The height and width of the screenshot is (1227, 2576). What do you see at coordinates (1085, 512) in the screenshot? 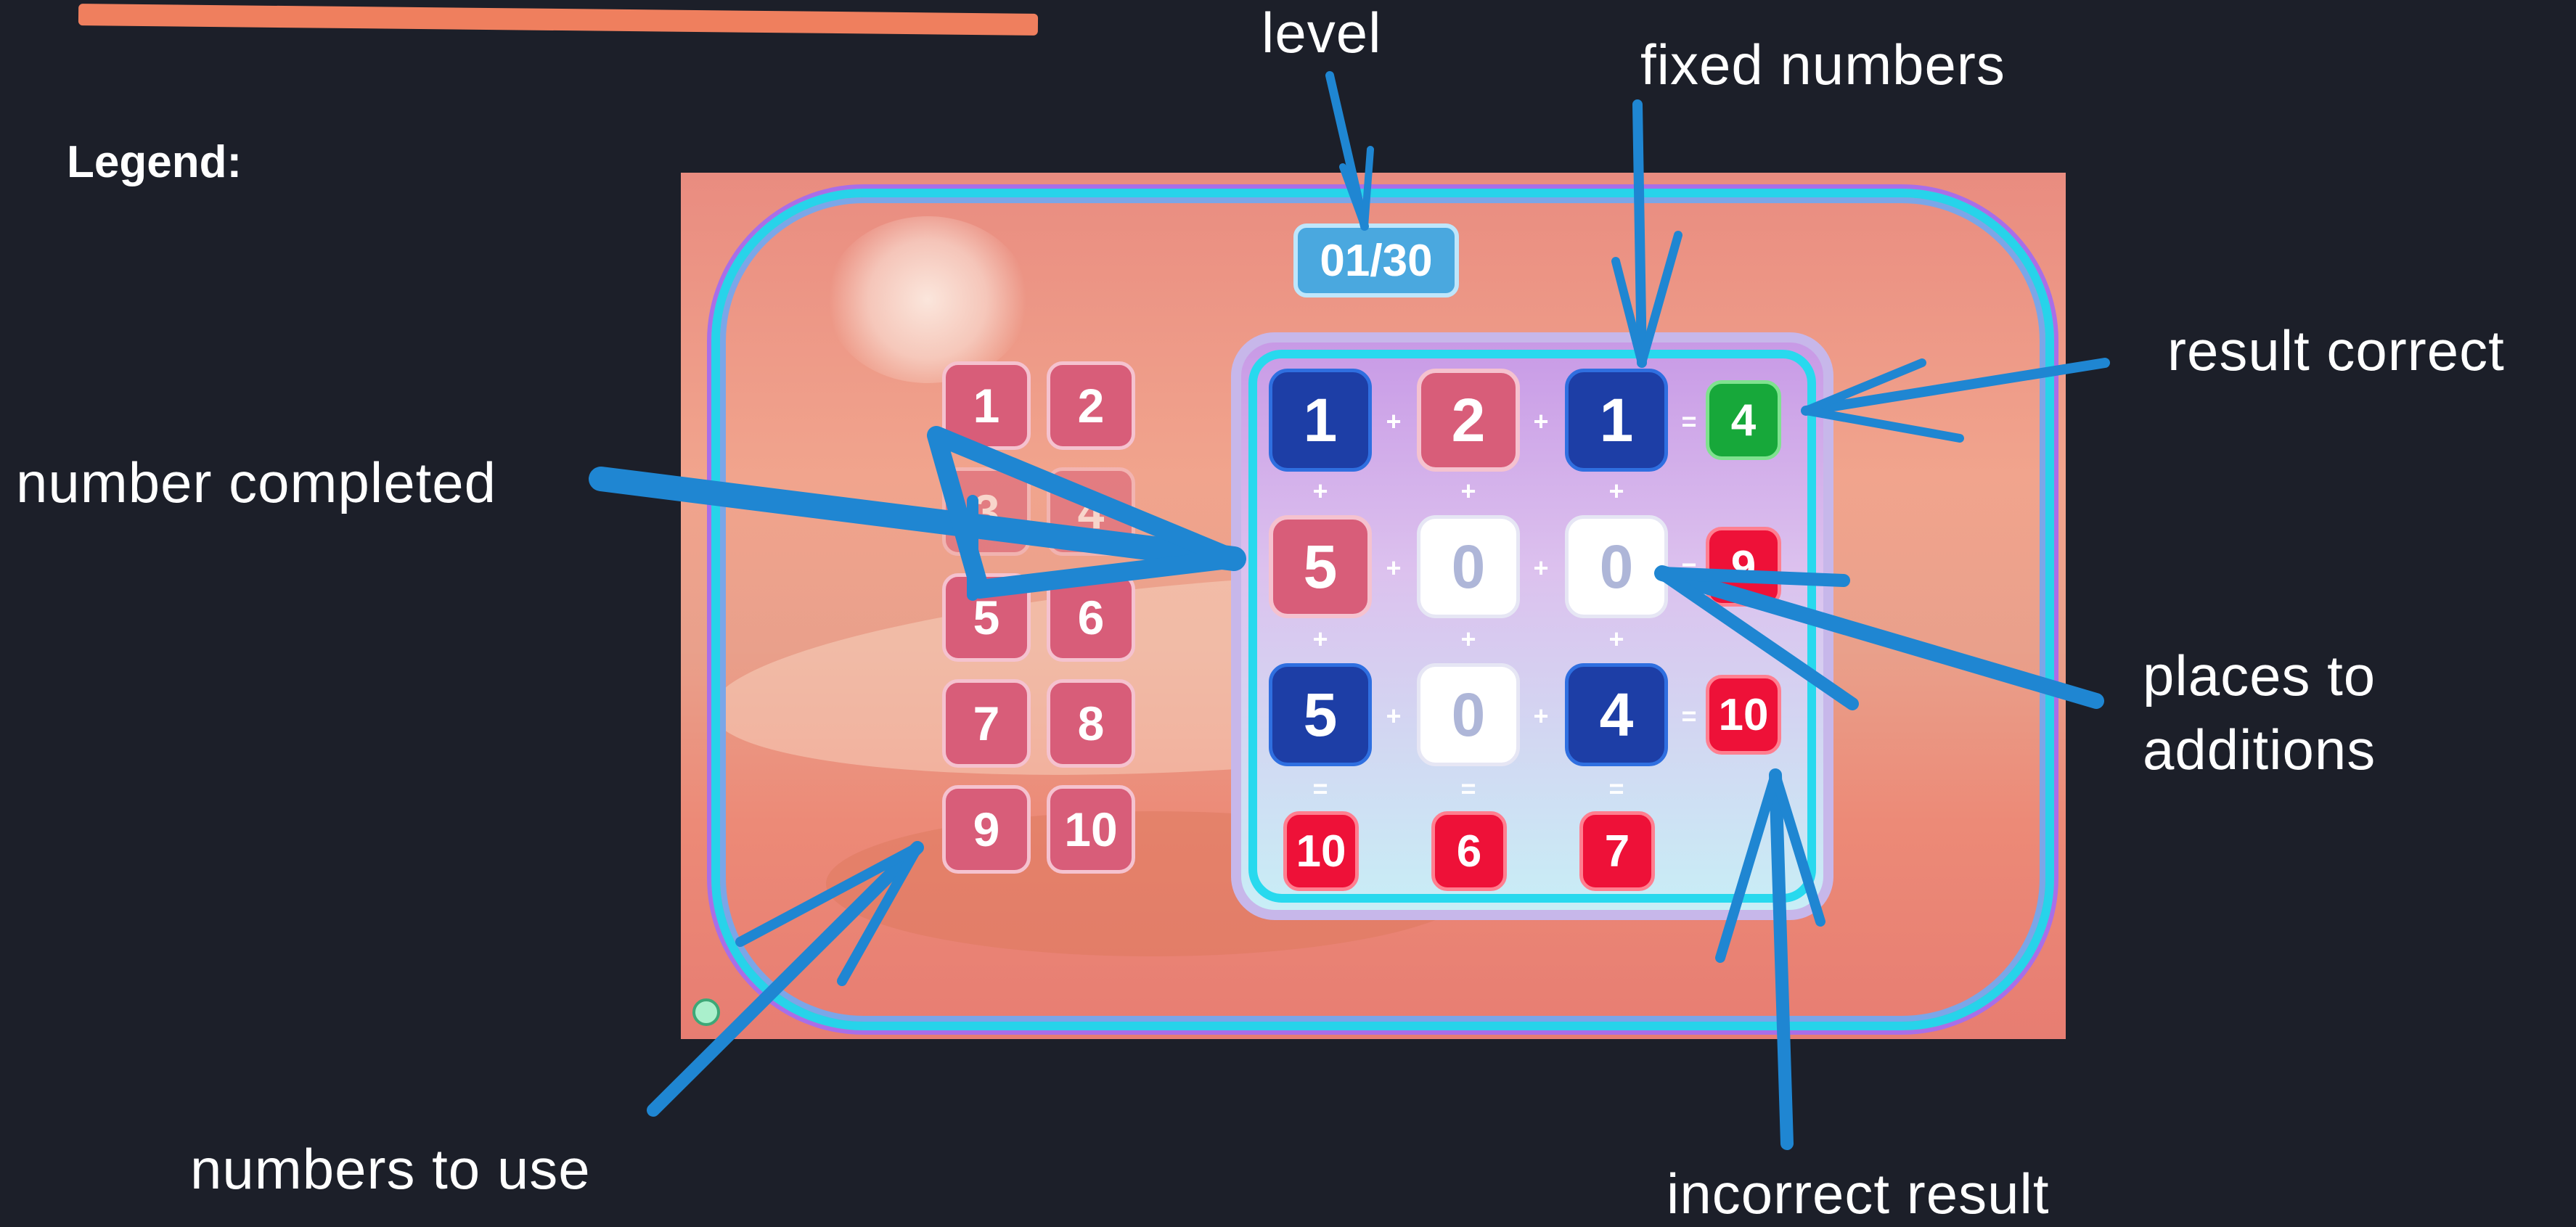
I see `arrow-number-completed-head` at bounding box center [1085, 512].